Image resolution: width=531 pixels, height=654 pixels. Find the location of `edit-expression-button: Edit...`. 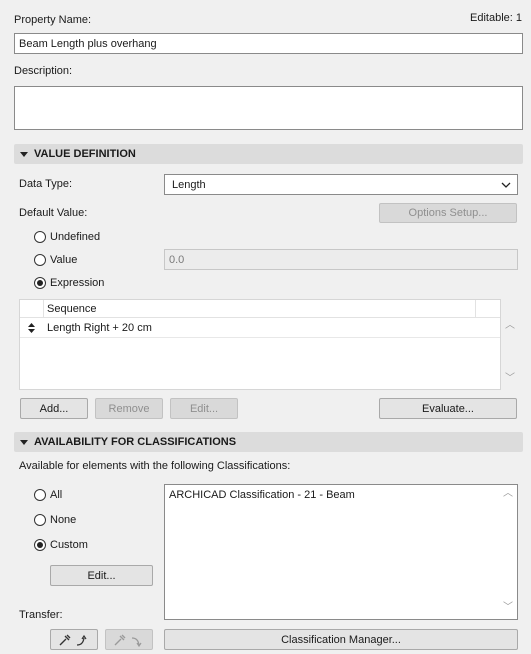

edit-expression-button: Edit... is located at coordinates (204, 408).